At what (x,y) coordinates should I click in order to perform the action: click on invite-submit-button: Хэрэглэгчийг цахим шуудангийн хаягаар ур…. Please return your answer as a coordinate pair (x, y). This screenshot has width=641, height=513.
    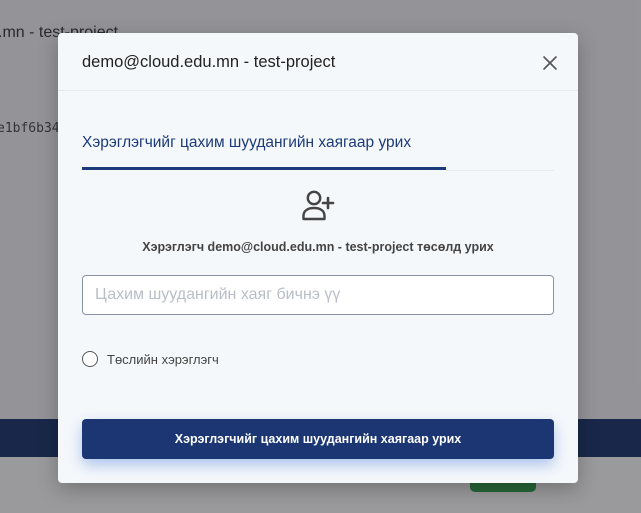
    Looking at the image, I should click on (318, 439).